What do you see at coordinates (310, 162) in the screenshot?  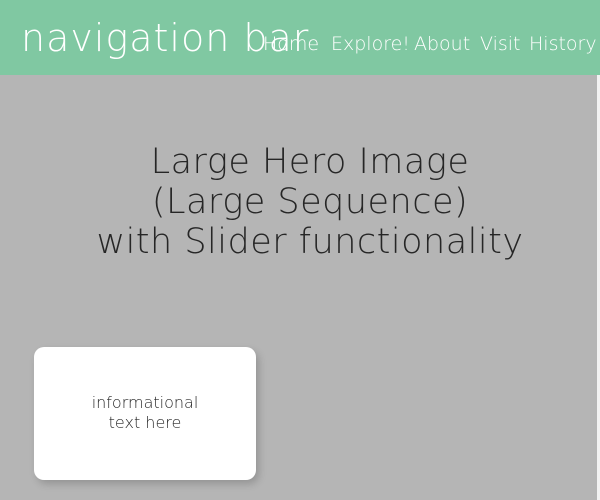 I see `hero-line-1: Large Hero Image` at bounding box center [310, 162].